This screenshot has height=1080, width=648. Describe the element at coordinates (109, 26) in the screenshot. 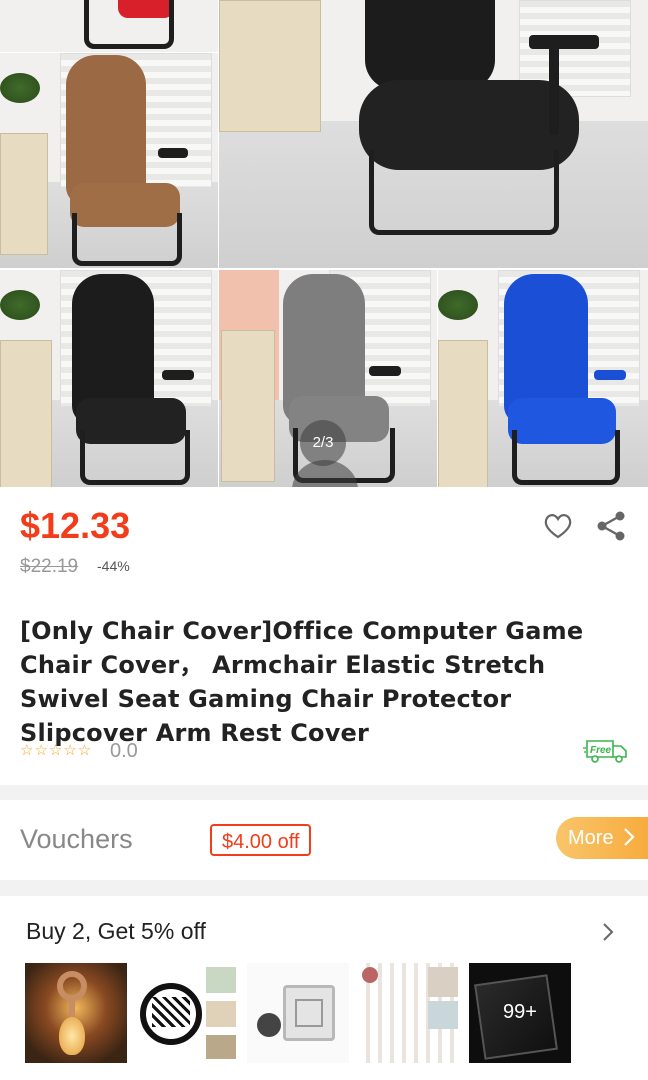

I see `gallery-tile-red-chair` at that location.